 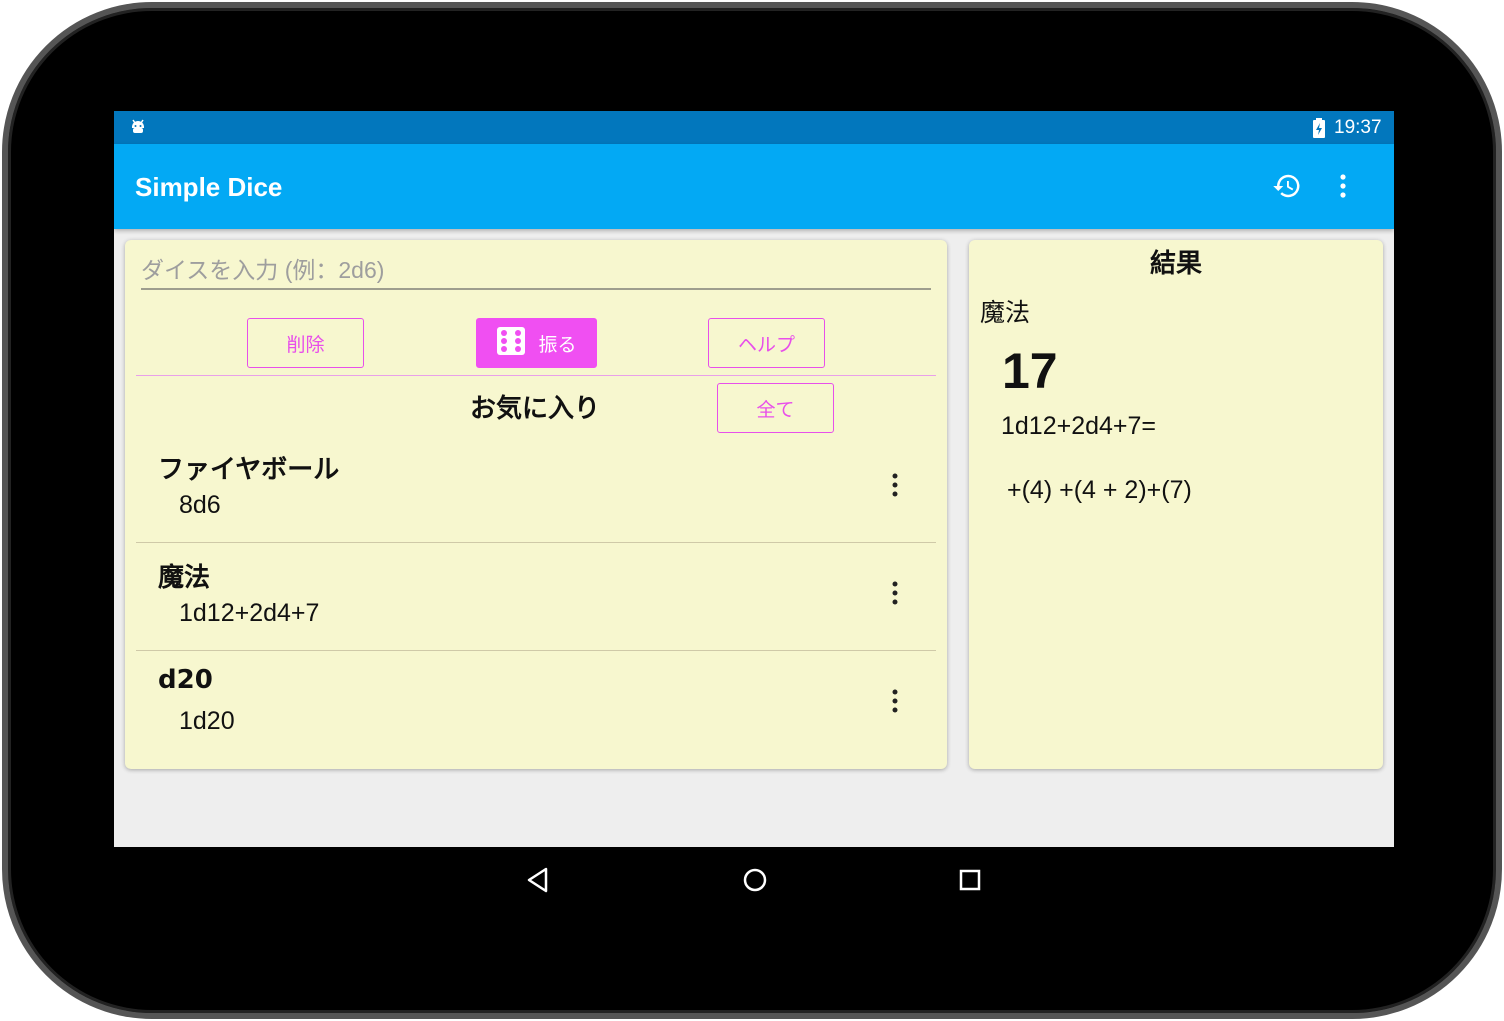 I want to click on delete-button-label: 削除, so click(x=305, y=344).